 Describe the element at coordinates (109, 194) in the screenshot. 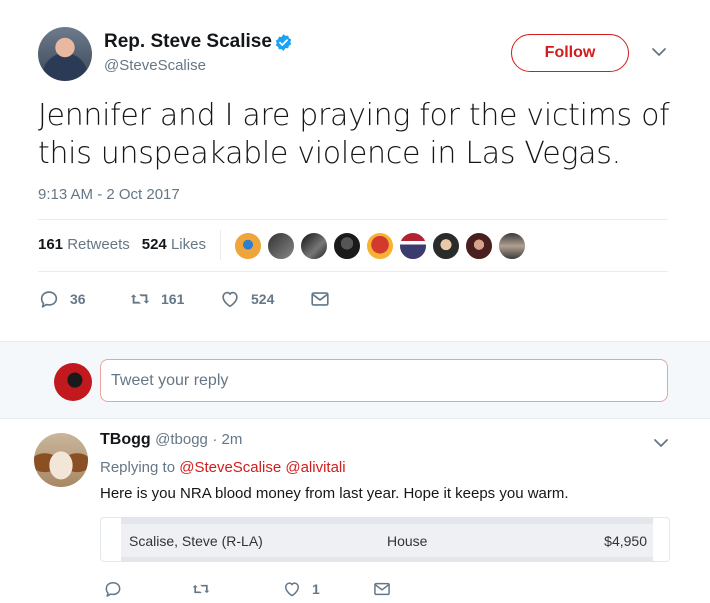

I see `tweet-timestamp: 9:13 AM - 2 Oct 2017` at that location.